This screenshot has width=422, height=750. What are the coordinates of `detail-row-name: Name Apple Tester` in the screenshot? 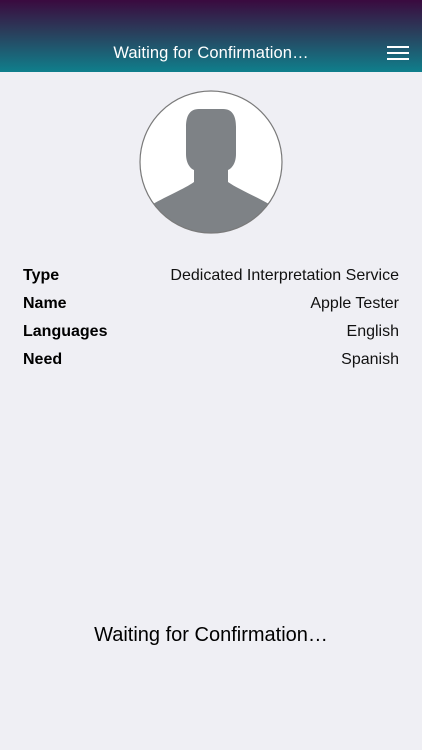 It's located at (211, 304).